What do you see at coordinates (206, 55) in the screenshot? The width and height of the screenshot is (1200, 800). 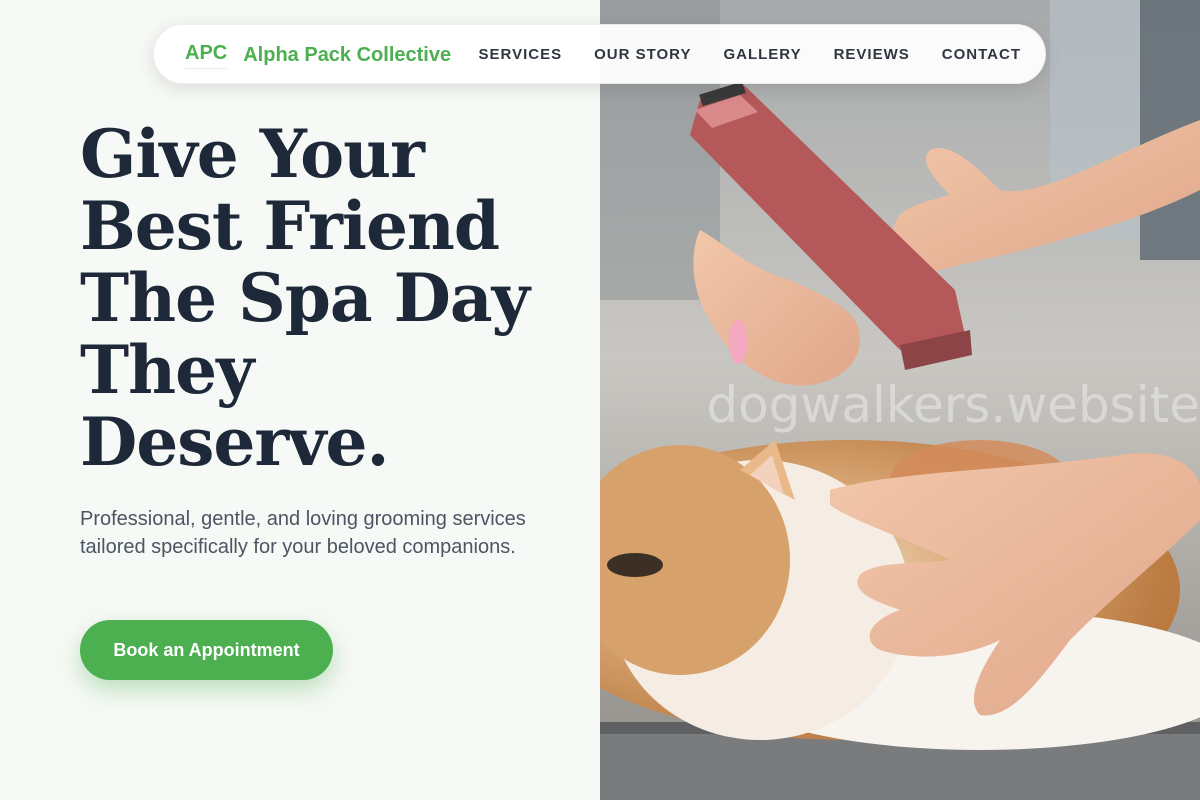 I see `brand-logo: APC` at bounding box center [206, 55].